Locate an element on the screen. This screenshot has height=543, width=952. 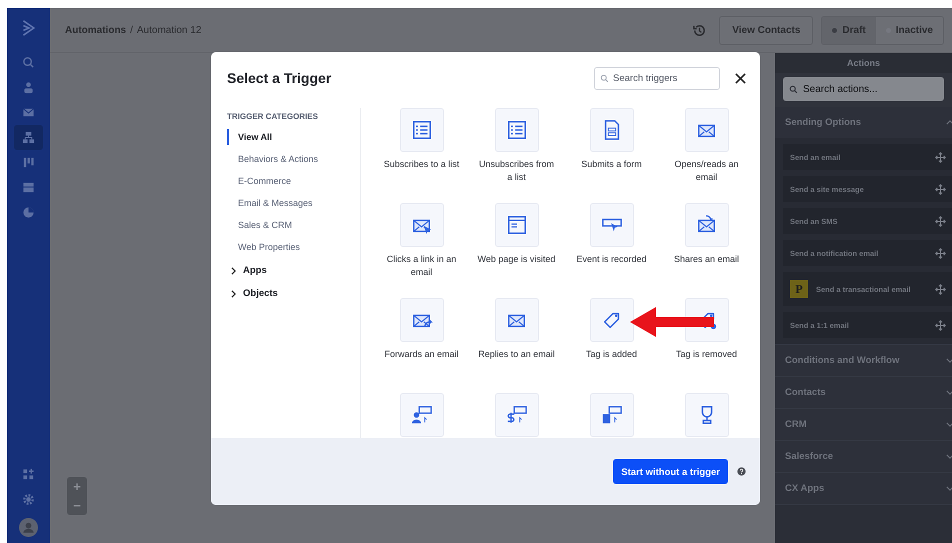
close-icon is located at coordinates (740, 78).